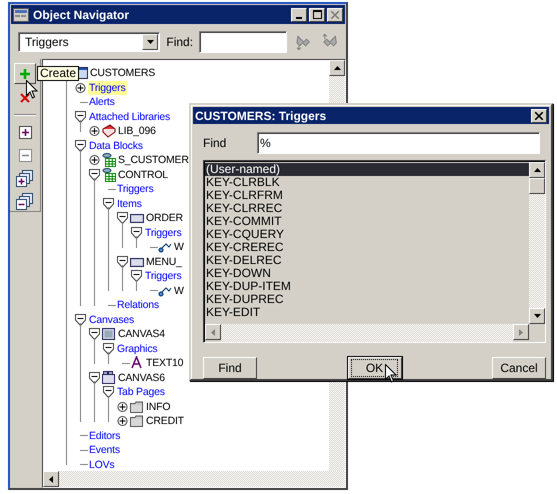 This screenshot has height=494, width=557. I want to click on tree-item: TEXT10, so click(164, 363).